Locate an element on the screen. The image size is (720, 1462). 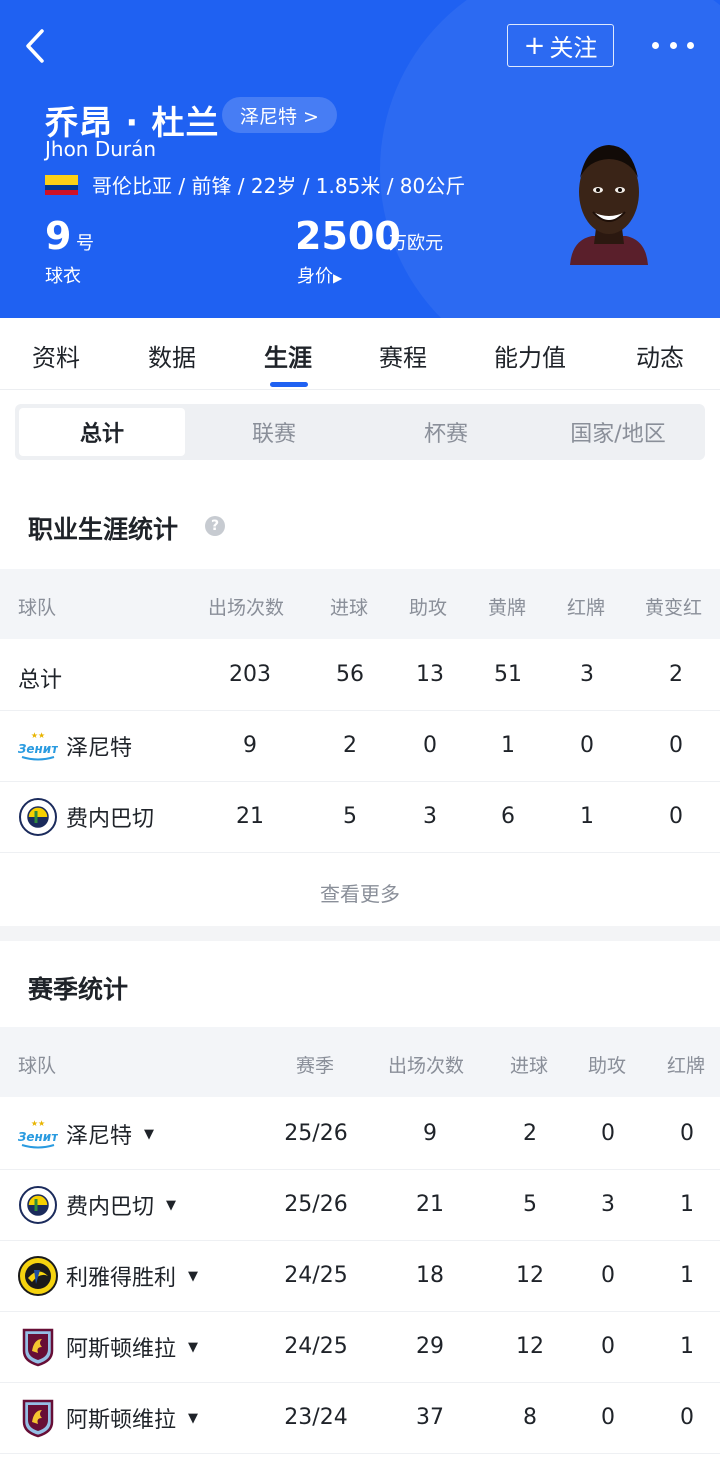
table-row: ★★ Зенит 泽尼特 9 2 0 1 0 0 is located at coordinates (360, 746).